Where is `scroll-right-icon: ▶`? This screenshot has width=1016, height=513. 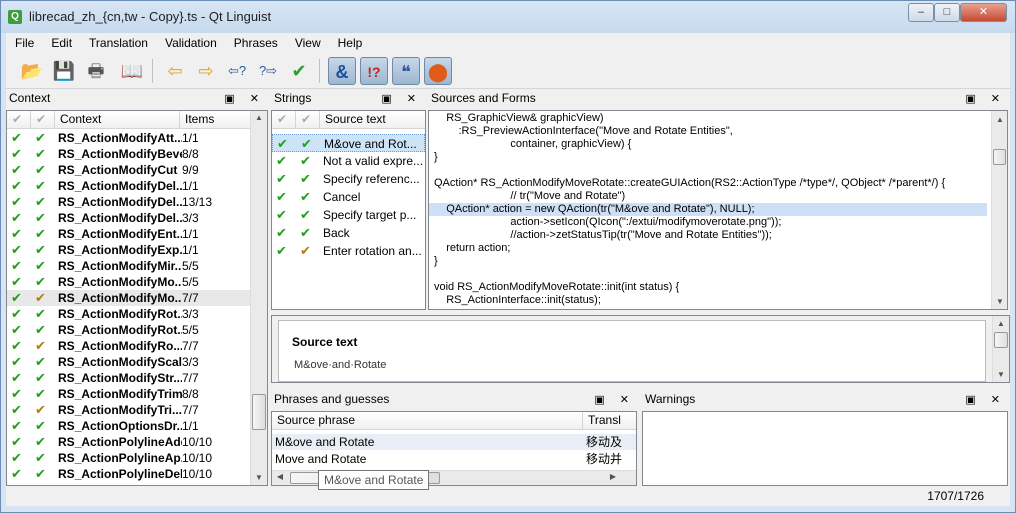
scroll-right-icon: ▶ is located at coordinates (613, 476).